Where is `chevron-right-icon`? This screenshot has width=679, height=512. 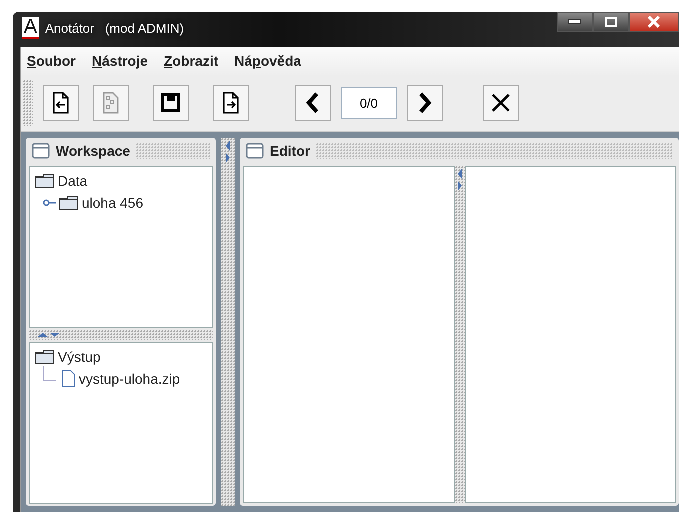 chevron-right-icon is located at coordinates (425, 103).